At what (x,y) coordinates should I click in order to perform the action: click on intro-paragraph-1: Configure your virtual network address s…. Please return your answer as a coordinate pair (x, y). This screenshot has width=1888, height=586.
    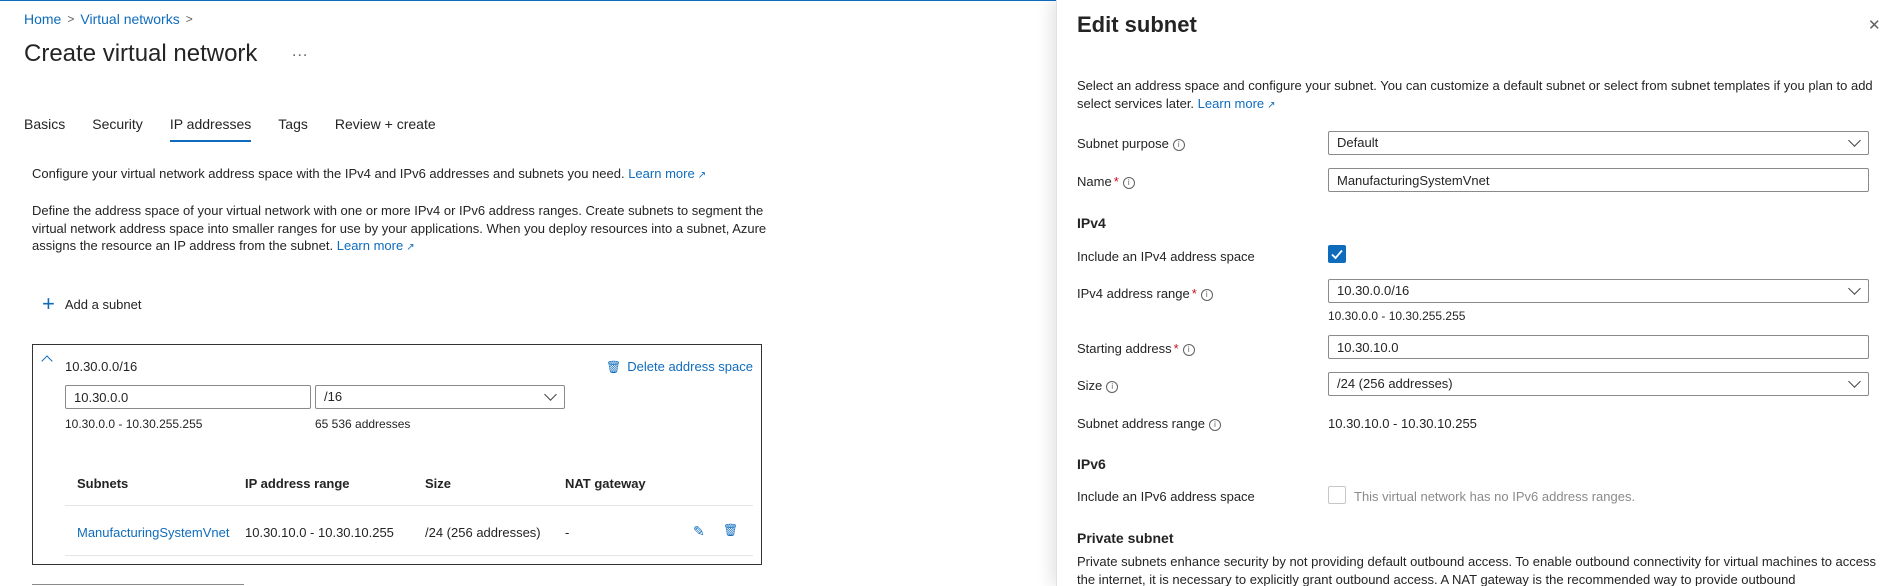
    Looking at the image, I should click on (369, 173).